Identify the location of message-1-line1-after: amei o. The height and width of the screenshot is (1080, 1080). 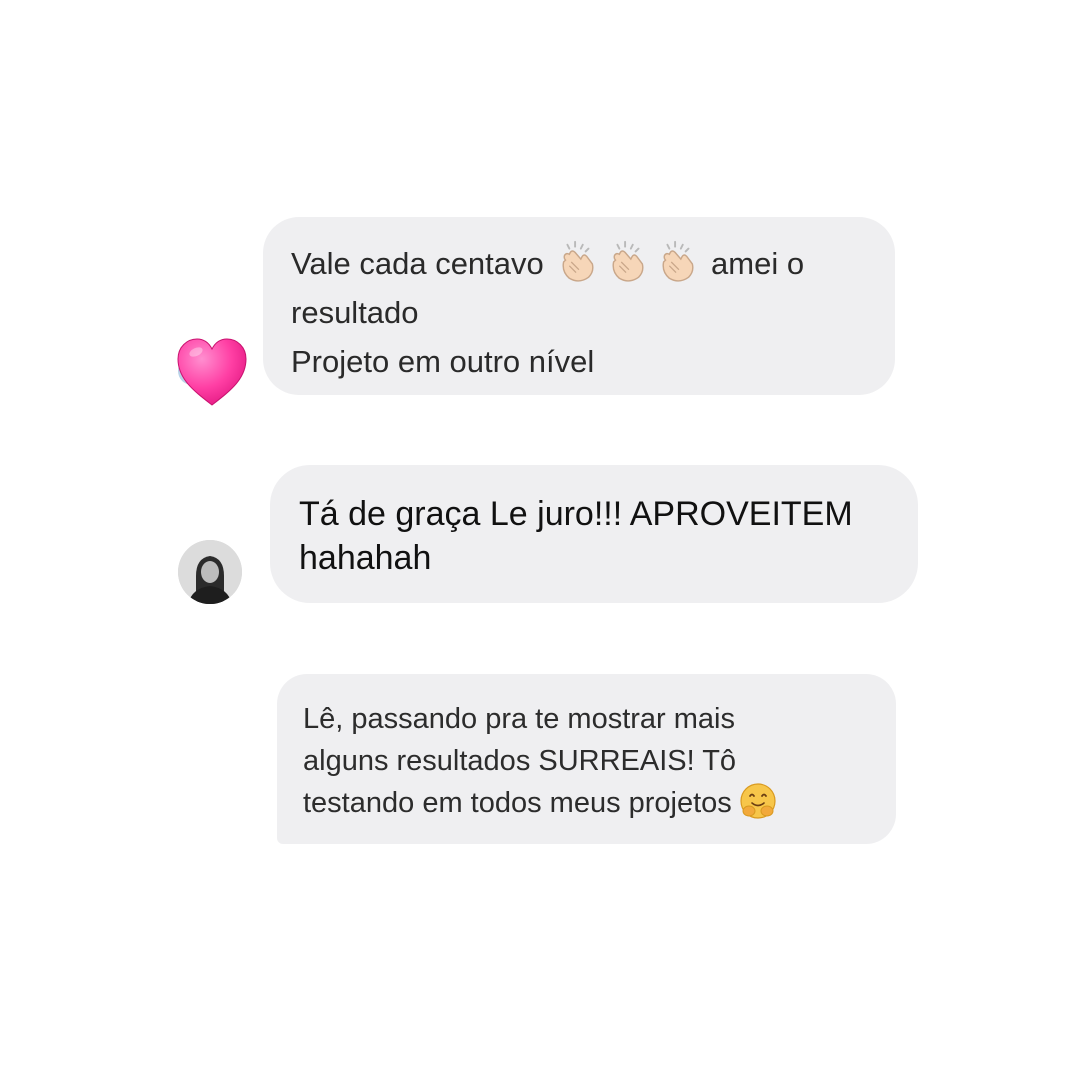
(758, 263).